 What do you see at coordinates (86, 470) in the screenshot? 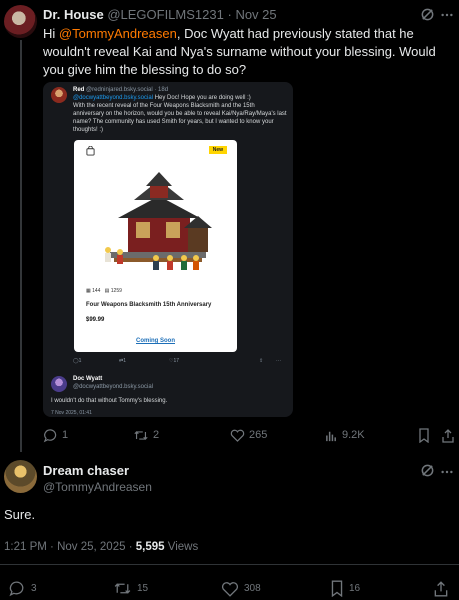
I see `main-author-name: Dream chaser` at bounding box center [86, 470].